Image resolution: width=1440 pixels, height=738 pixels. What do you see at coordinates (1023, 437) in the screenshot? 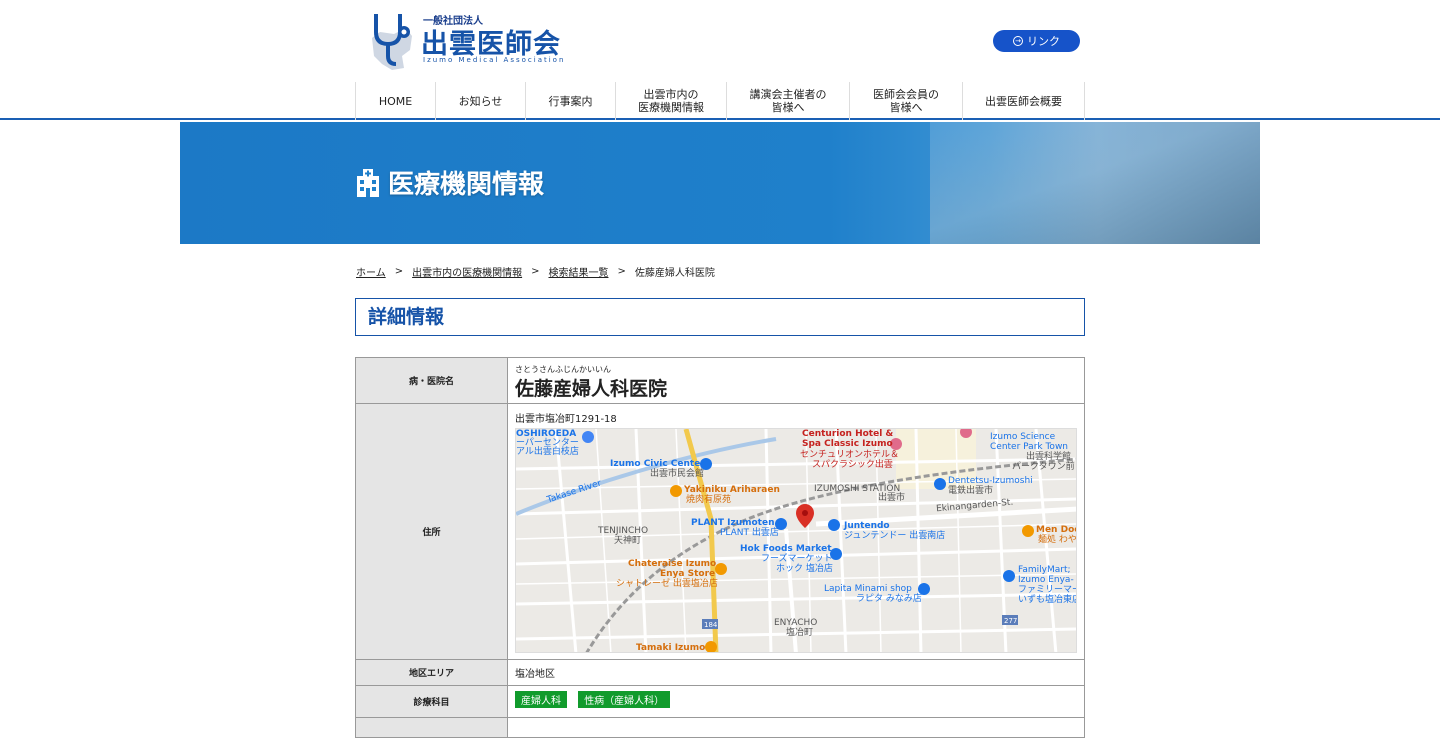
I see `map-label: Izumo Science` at bounding box center [1023, 437].